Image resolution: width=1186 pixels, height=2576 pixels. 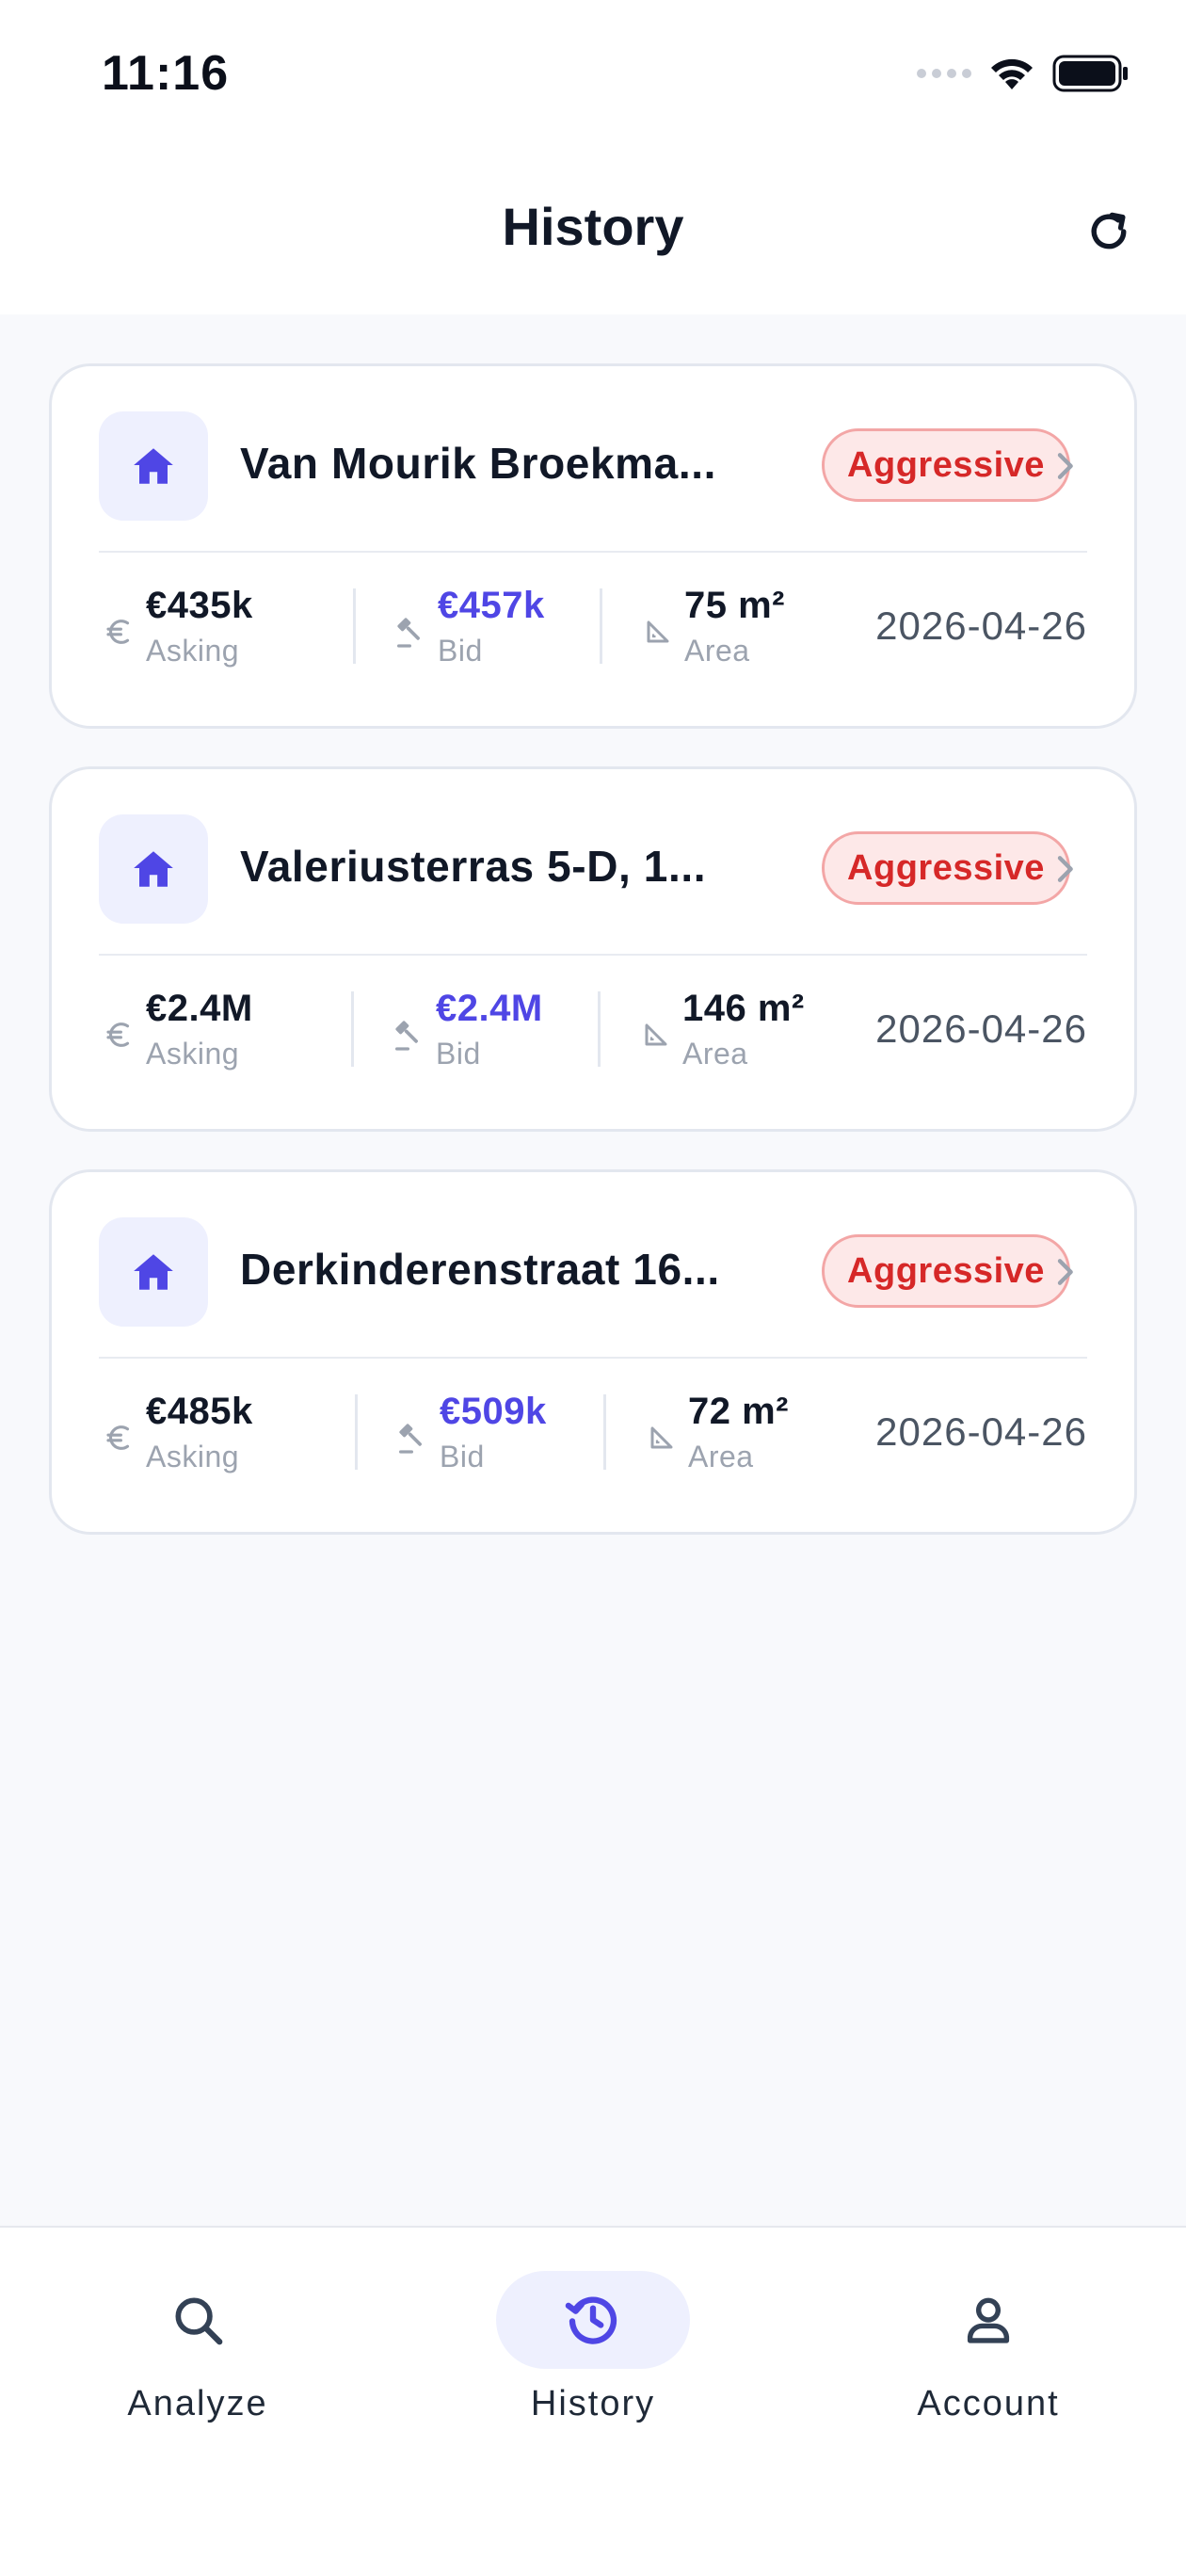 What do you see at coordinates (491, 605) in the screenshot?
I see `bid-value: €457k` at bounding box center [491, 605].